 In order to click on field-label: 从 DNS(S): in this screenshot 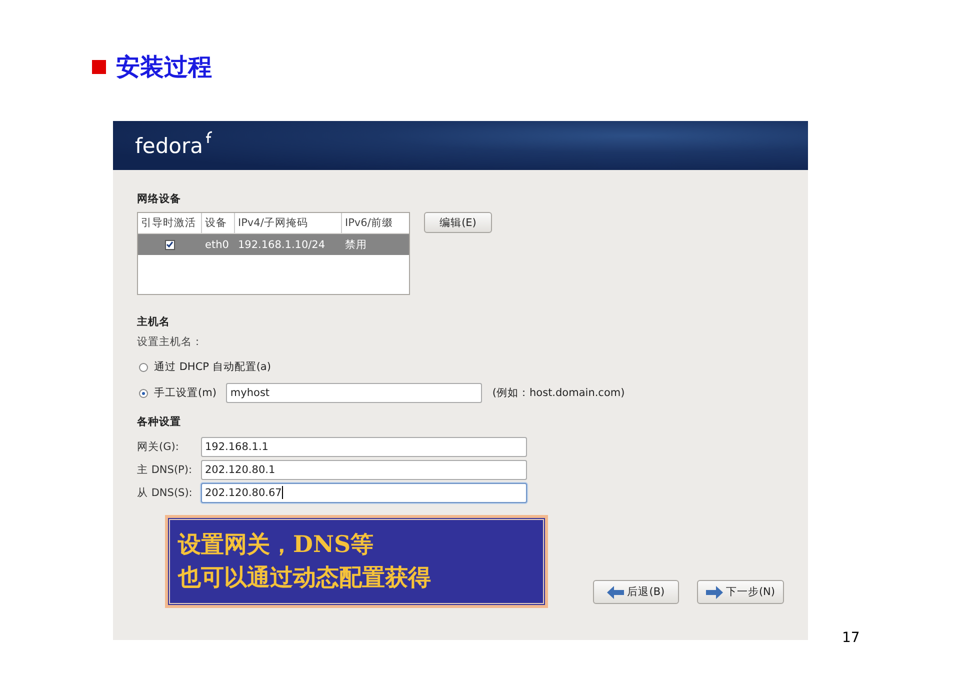, I will do `click(165, 493)`.